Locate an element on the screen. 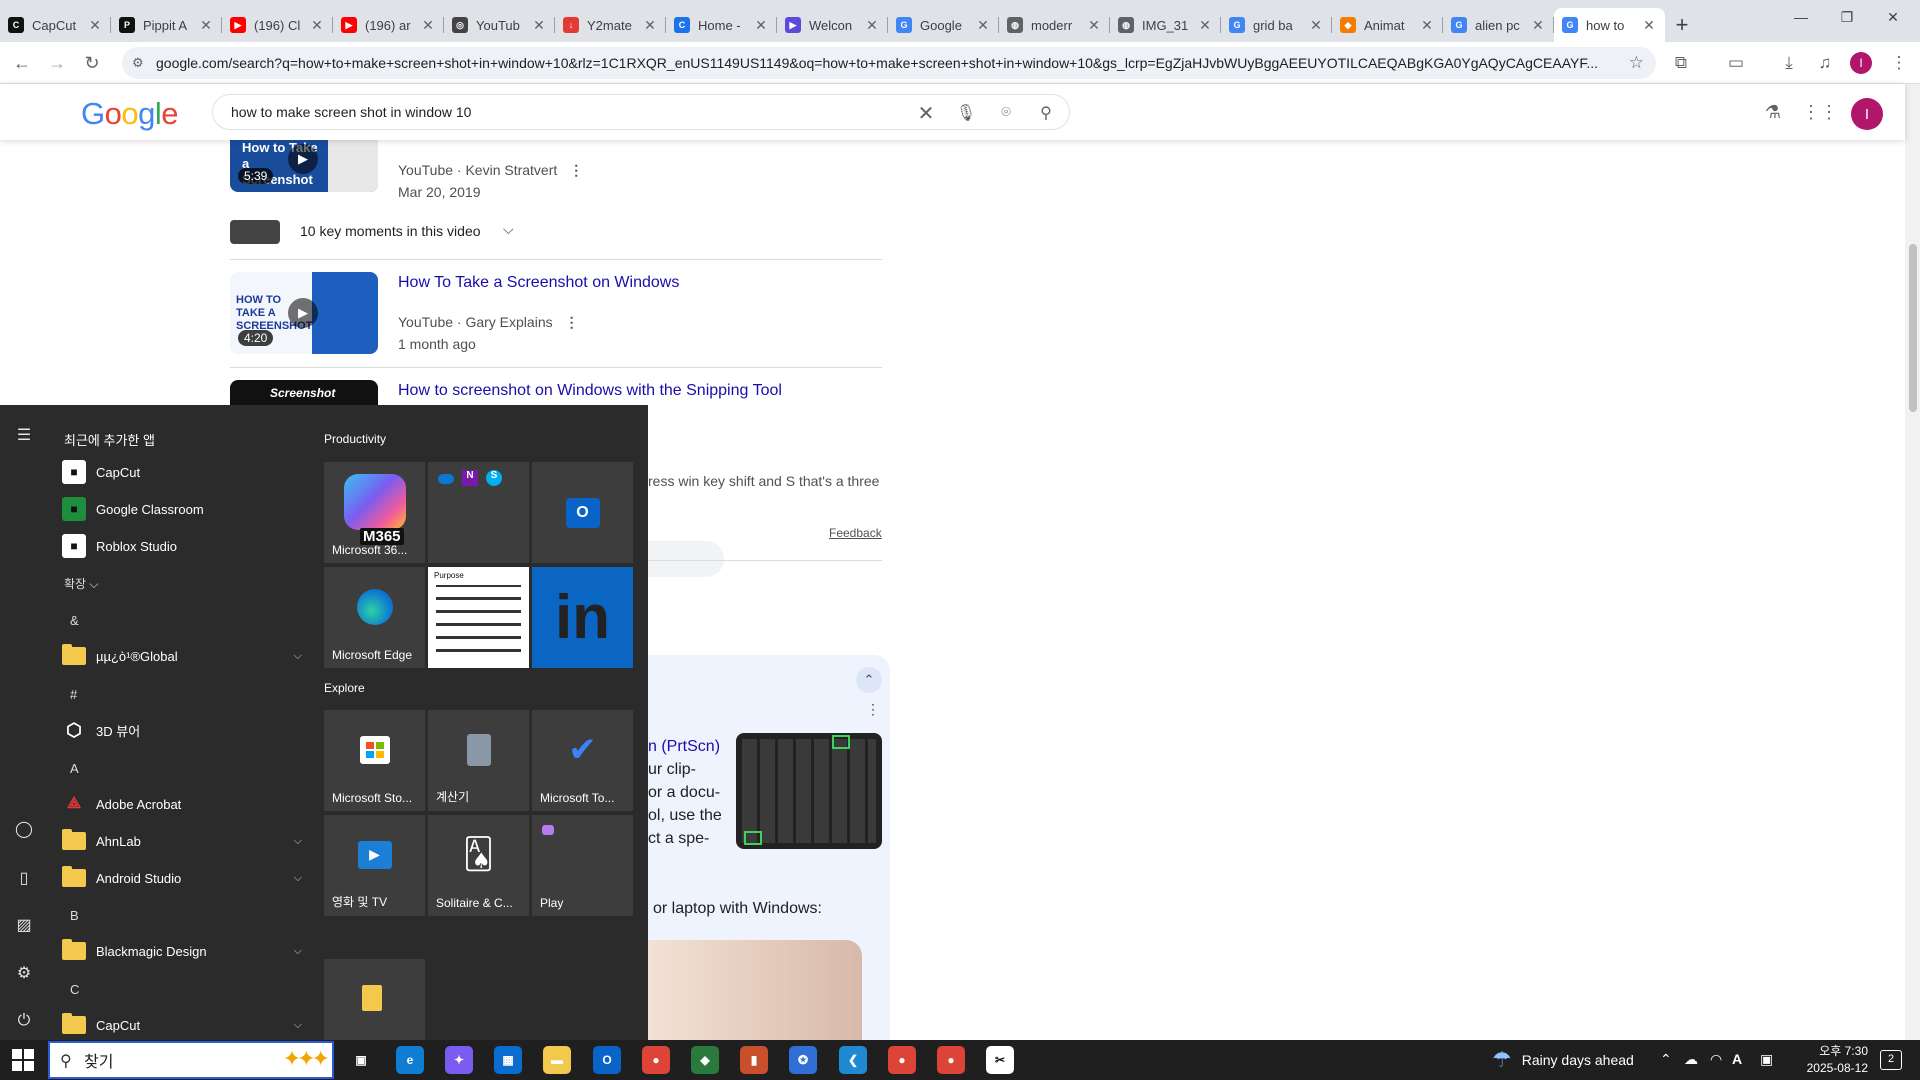 The width and height of the screenshot is (1920, 1080). feedback-link: Feedback is located at coordinates (855, 533).